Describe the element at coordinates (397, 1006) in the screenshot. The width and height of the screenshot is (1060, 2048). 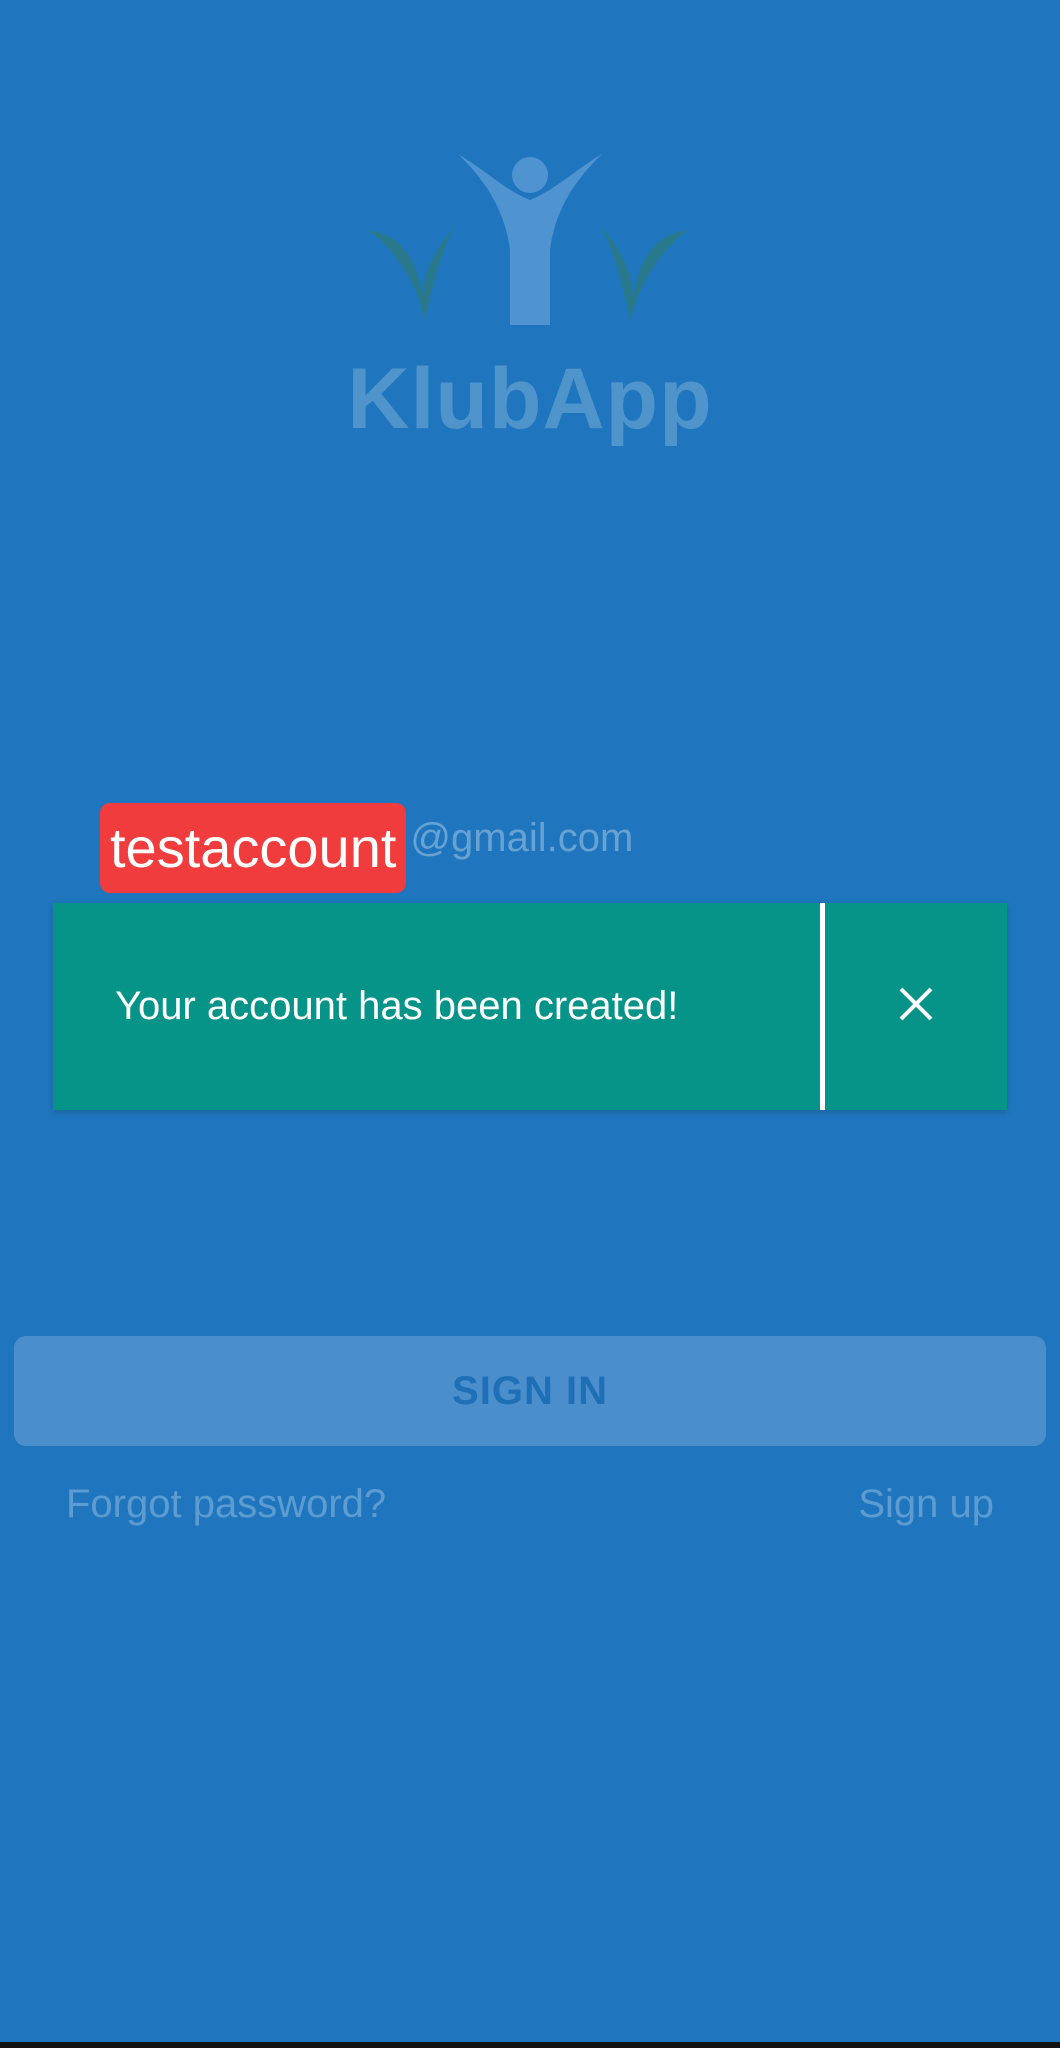
I see `toast-message: Your account has been created!` at that location.